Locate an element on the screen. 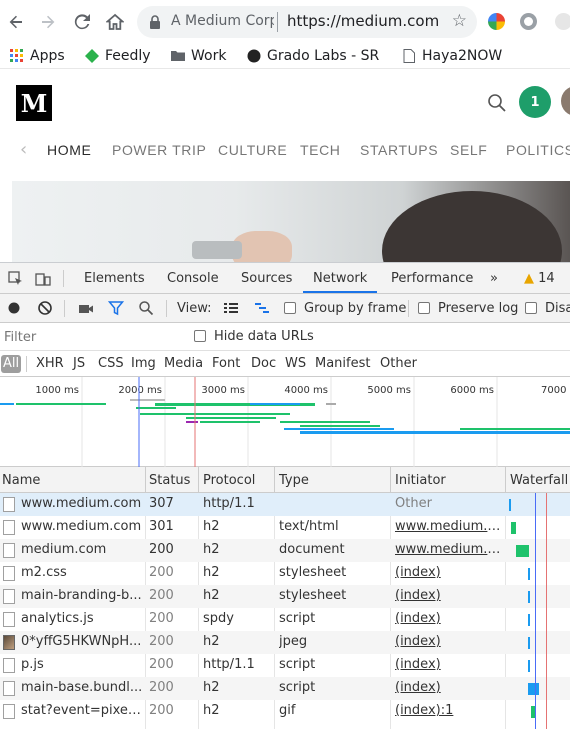 This screenshot has width=570, height=729. column-header-status: Status is located at coordinates (169, 480).